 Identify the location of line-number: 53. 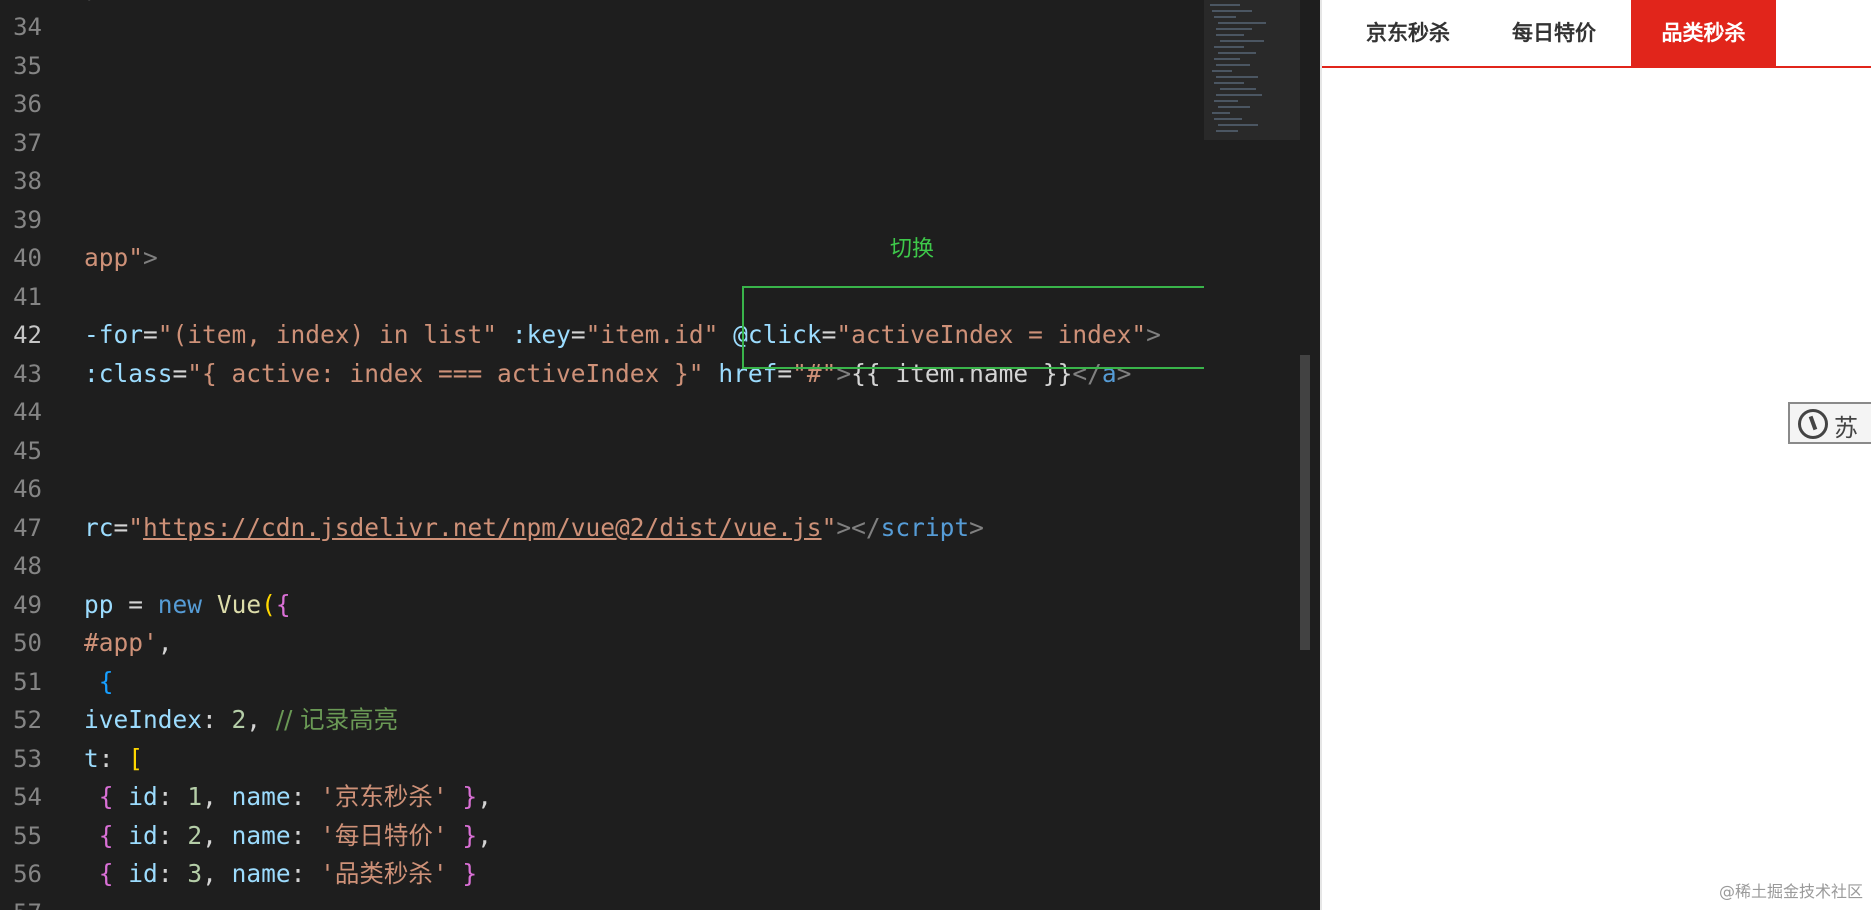
(27, 758).